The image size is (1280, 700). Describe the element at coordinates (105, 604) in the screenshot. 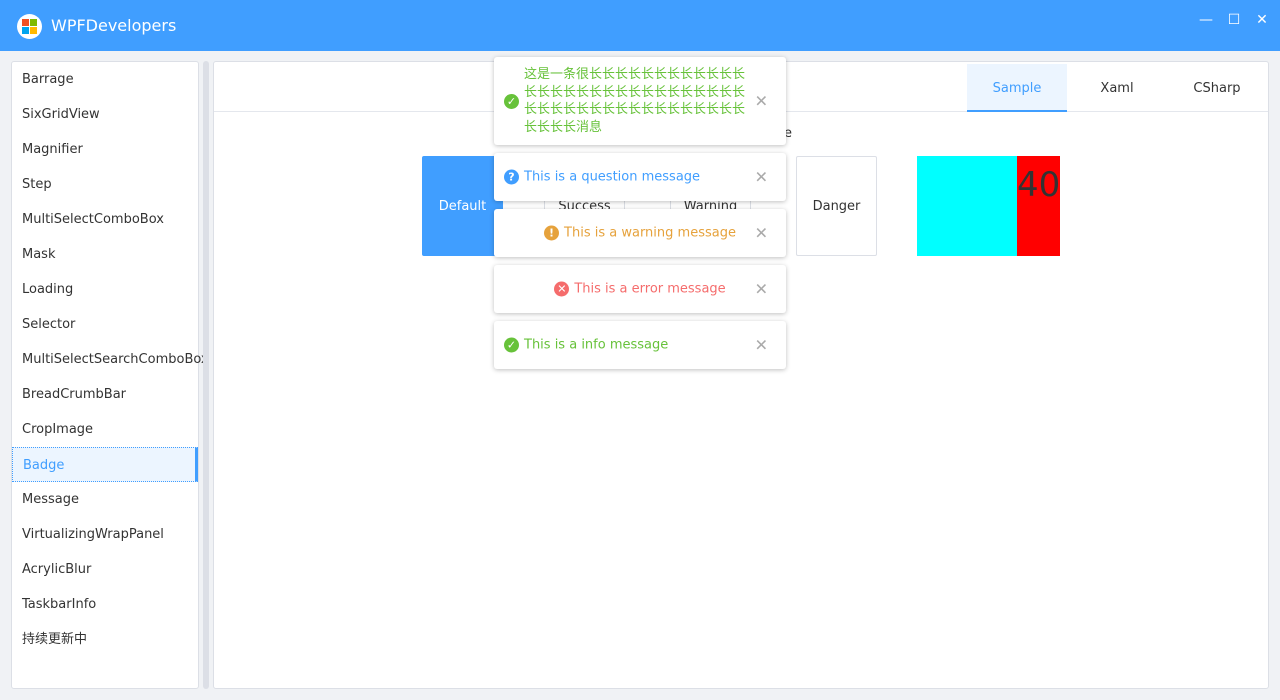

I see `sidebar-item: TaskbarInfo` at that location.